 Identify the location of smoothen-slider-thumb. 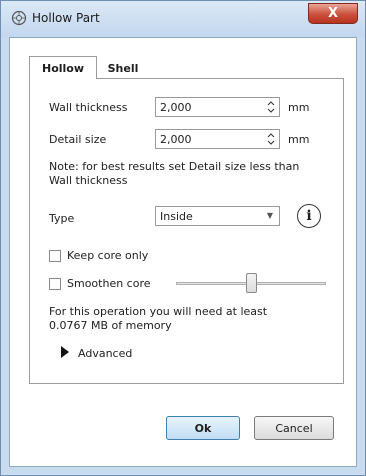
(251, 283).